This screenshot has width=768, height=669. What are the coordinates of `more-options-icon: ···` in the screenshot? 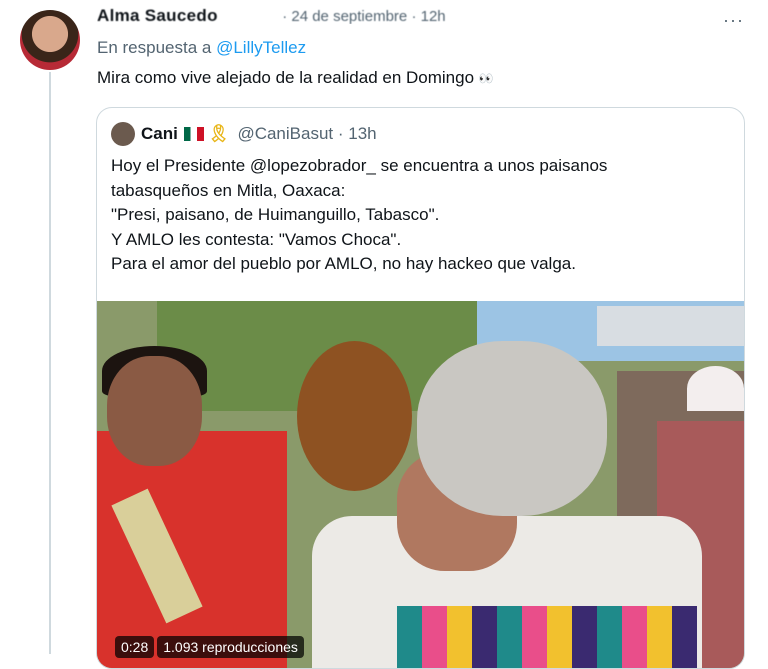 It's located at (733, 20).